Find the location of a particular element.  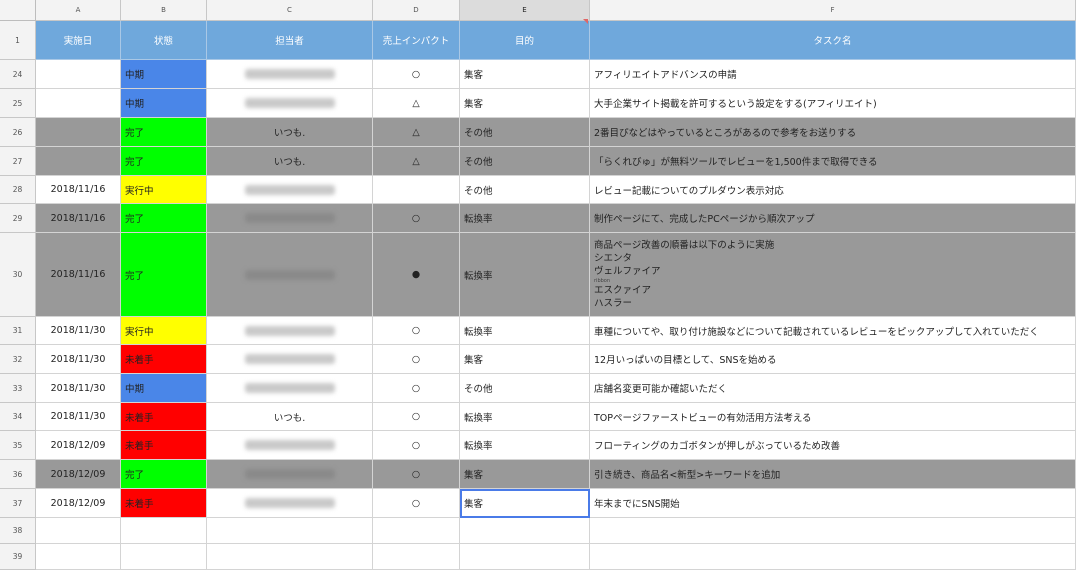

row-header-29: 29 is located at coordinates (18, 218).